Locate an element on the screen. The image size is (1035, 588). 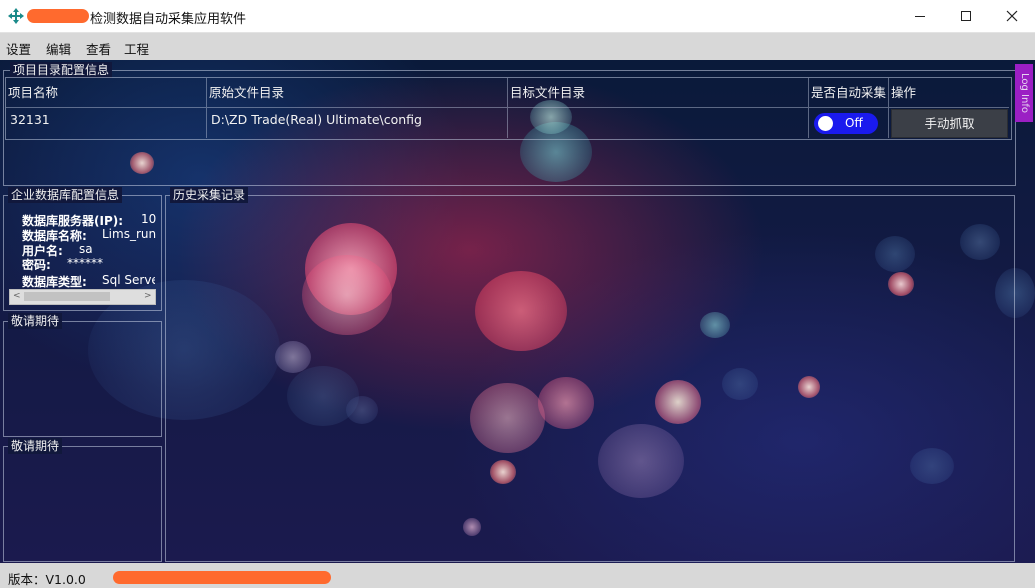
db-field-value: Sql Serve is located at coordinates (128, 280).